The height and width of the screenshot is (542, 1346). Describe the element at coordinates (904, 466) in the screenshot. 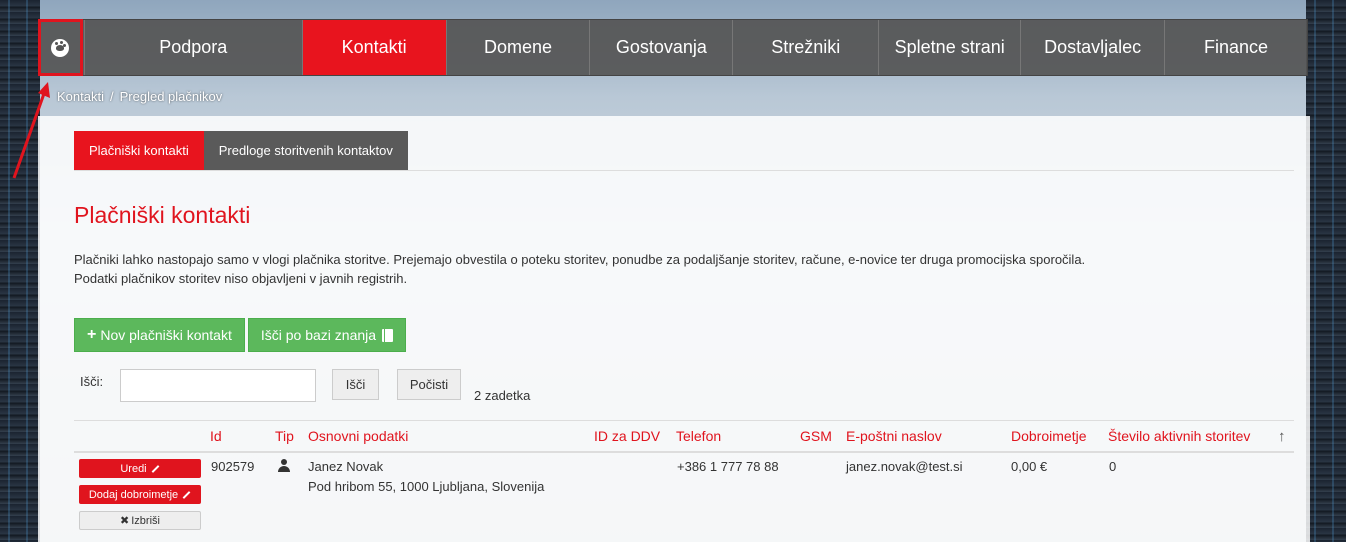

I see `cell-email: janez.novak@test.si` at that location.